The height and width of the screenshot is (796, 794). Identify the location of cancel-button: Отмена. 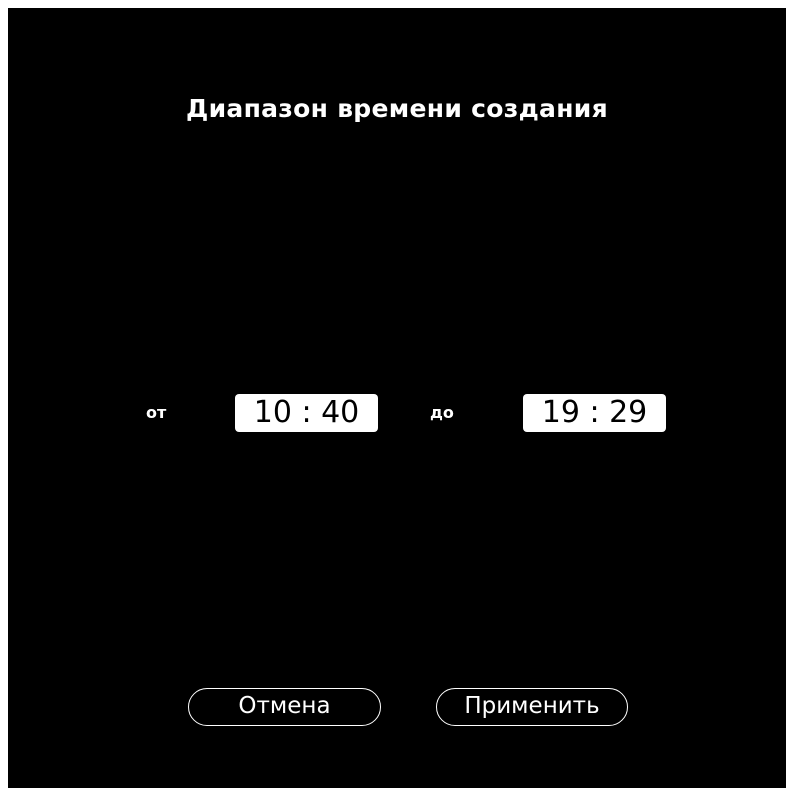
(284, 707).